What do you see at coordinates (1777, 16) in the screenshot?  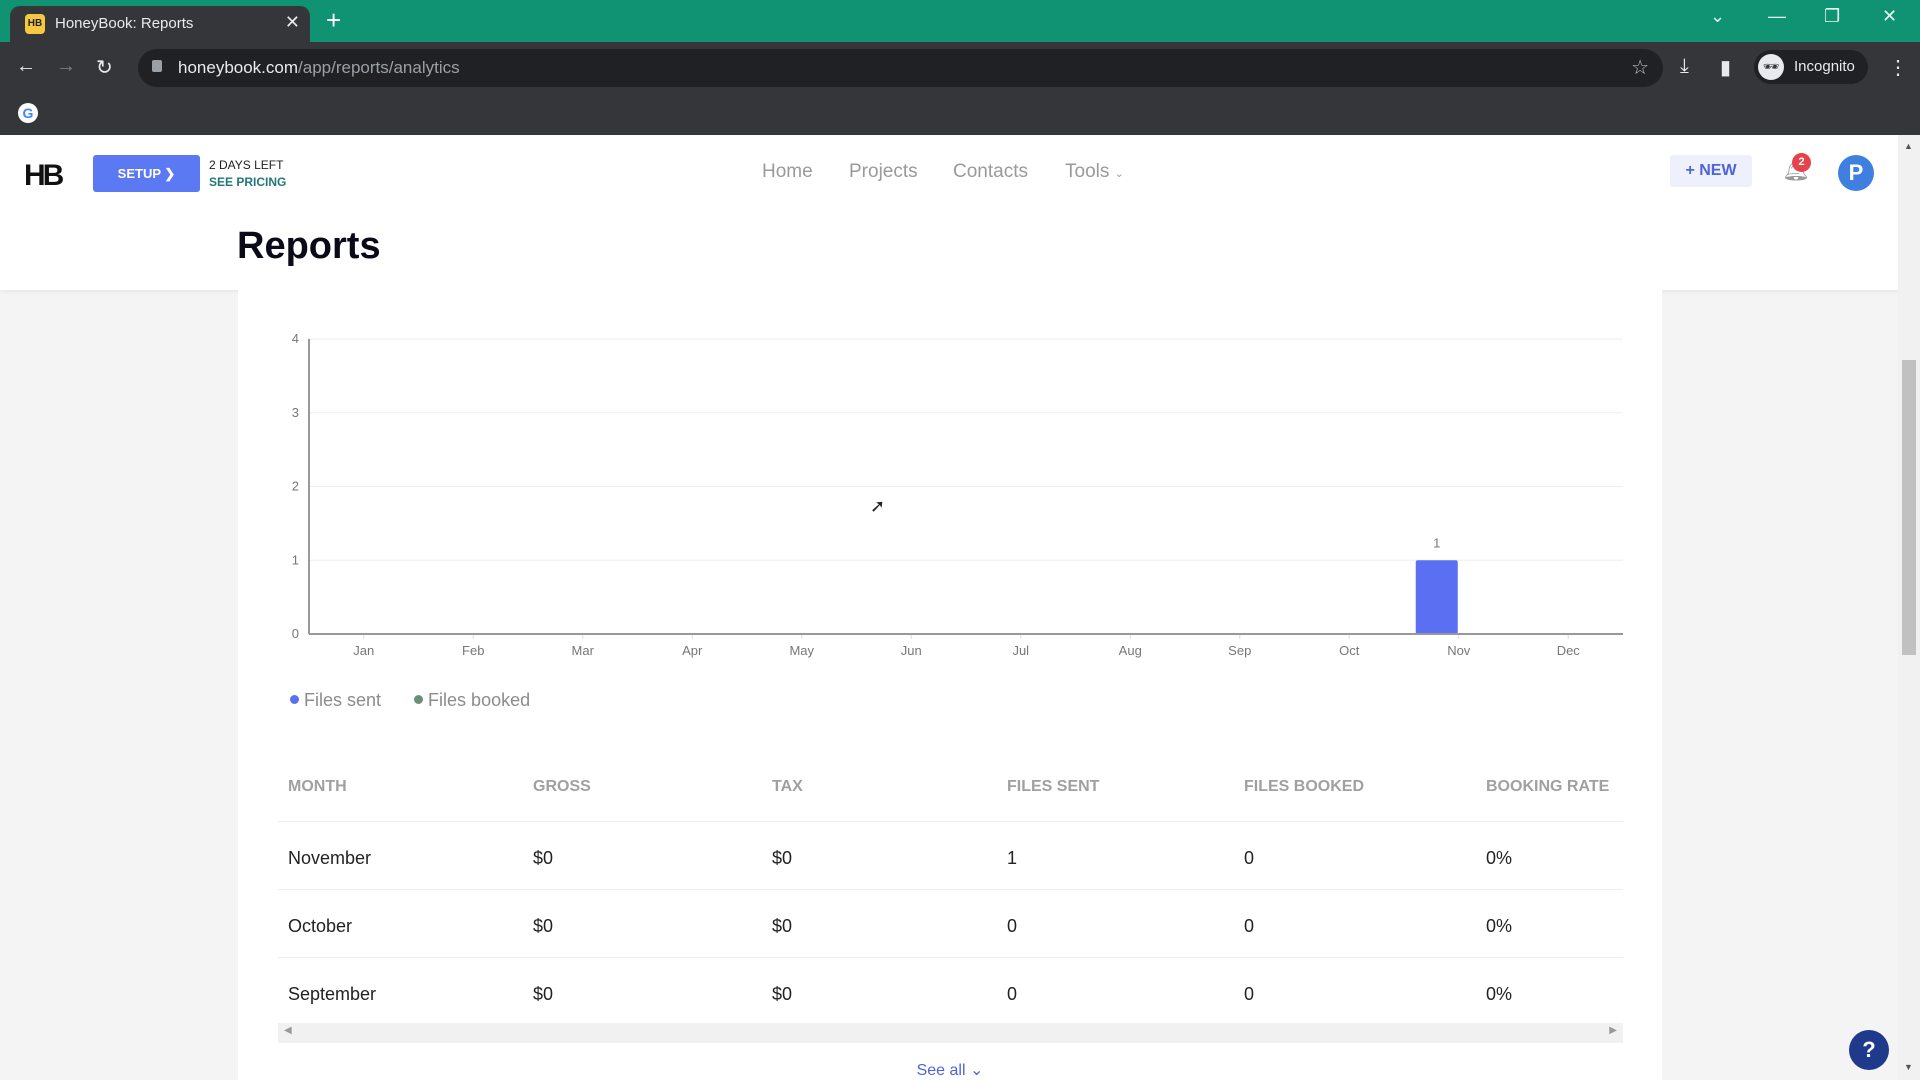 I see `minimize-icon: —` at bounding box center [1777, 16].